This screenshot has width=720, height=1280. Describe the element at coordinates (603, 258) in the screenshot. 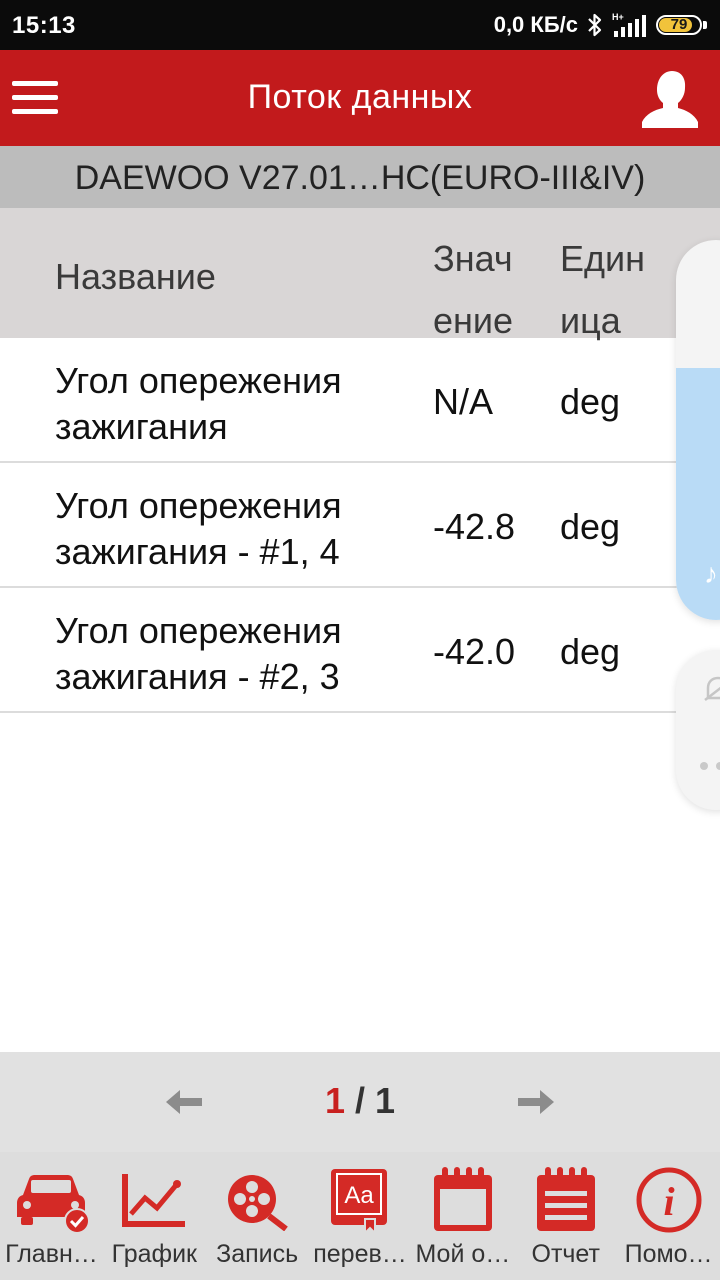

I see `column-header-unit-line1: Един` at that location.